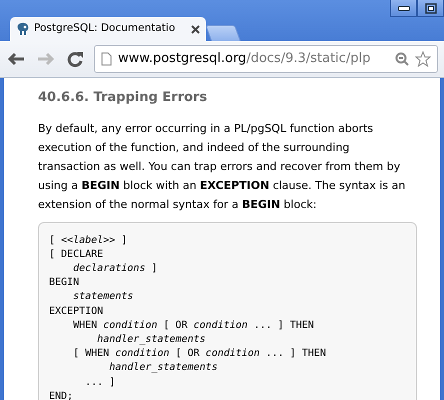 This screenshot has width=444, height=400. Describe the element at coordinates (100, 383) in the screenshot. I see `code-line: ... ]` at that location.